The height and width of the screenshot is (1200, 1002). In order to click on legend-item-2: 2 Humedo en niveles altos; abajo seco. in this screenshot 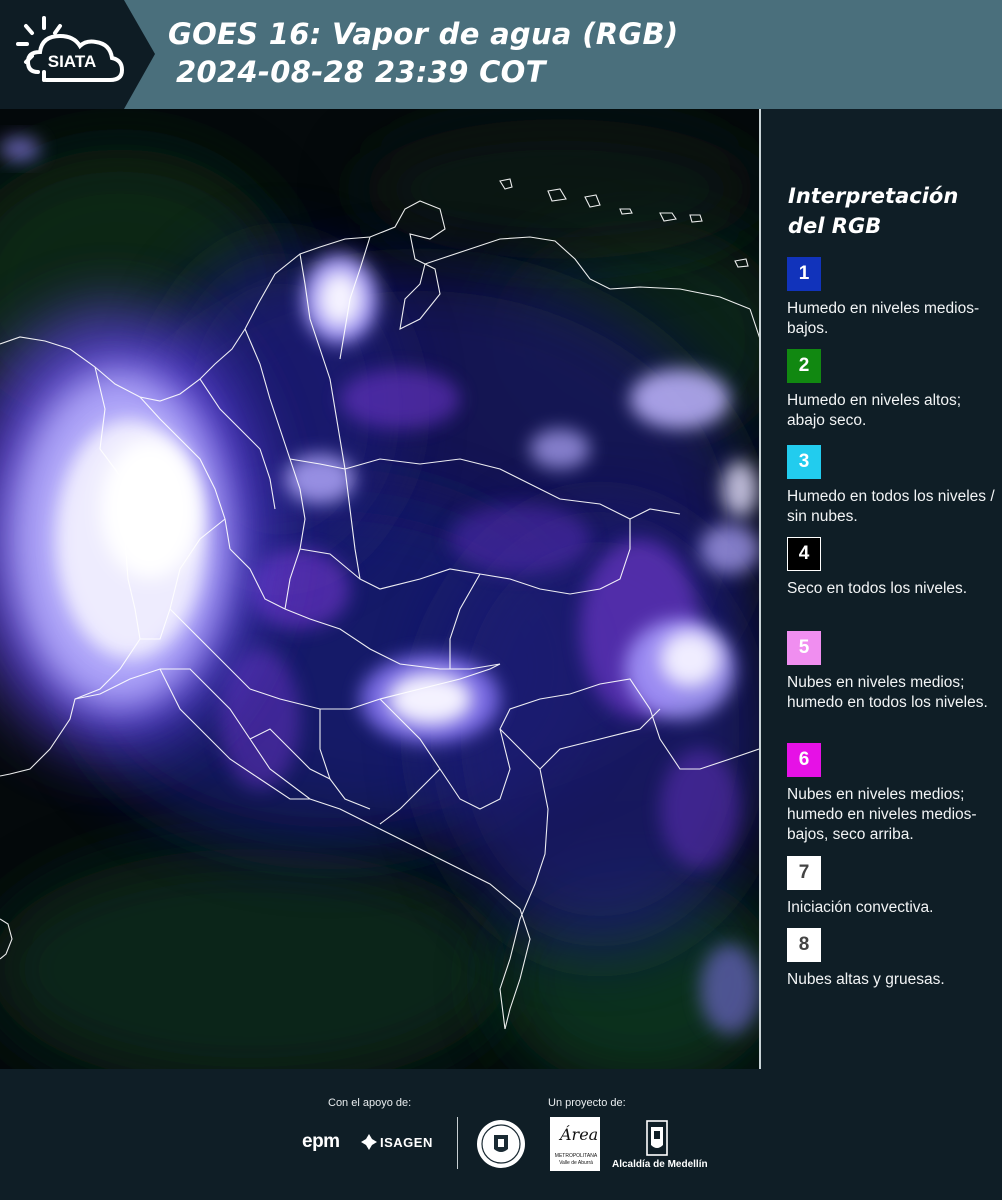, I will do `click(892, 390)`.